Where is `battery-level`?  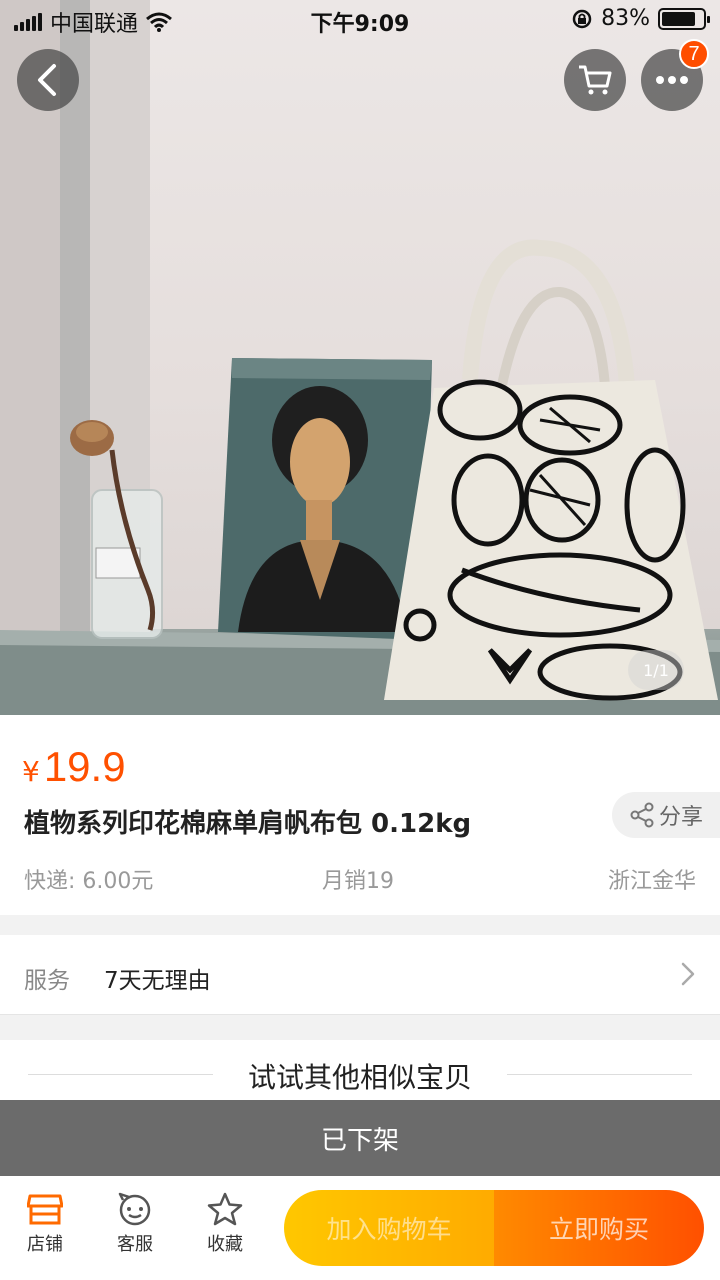 battery-level is located at coordinates (678, 18).